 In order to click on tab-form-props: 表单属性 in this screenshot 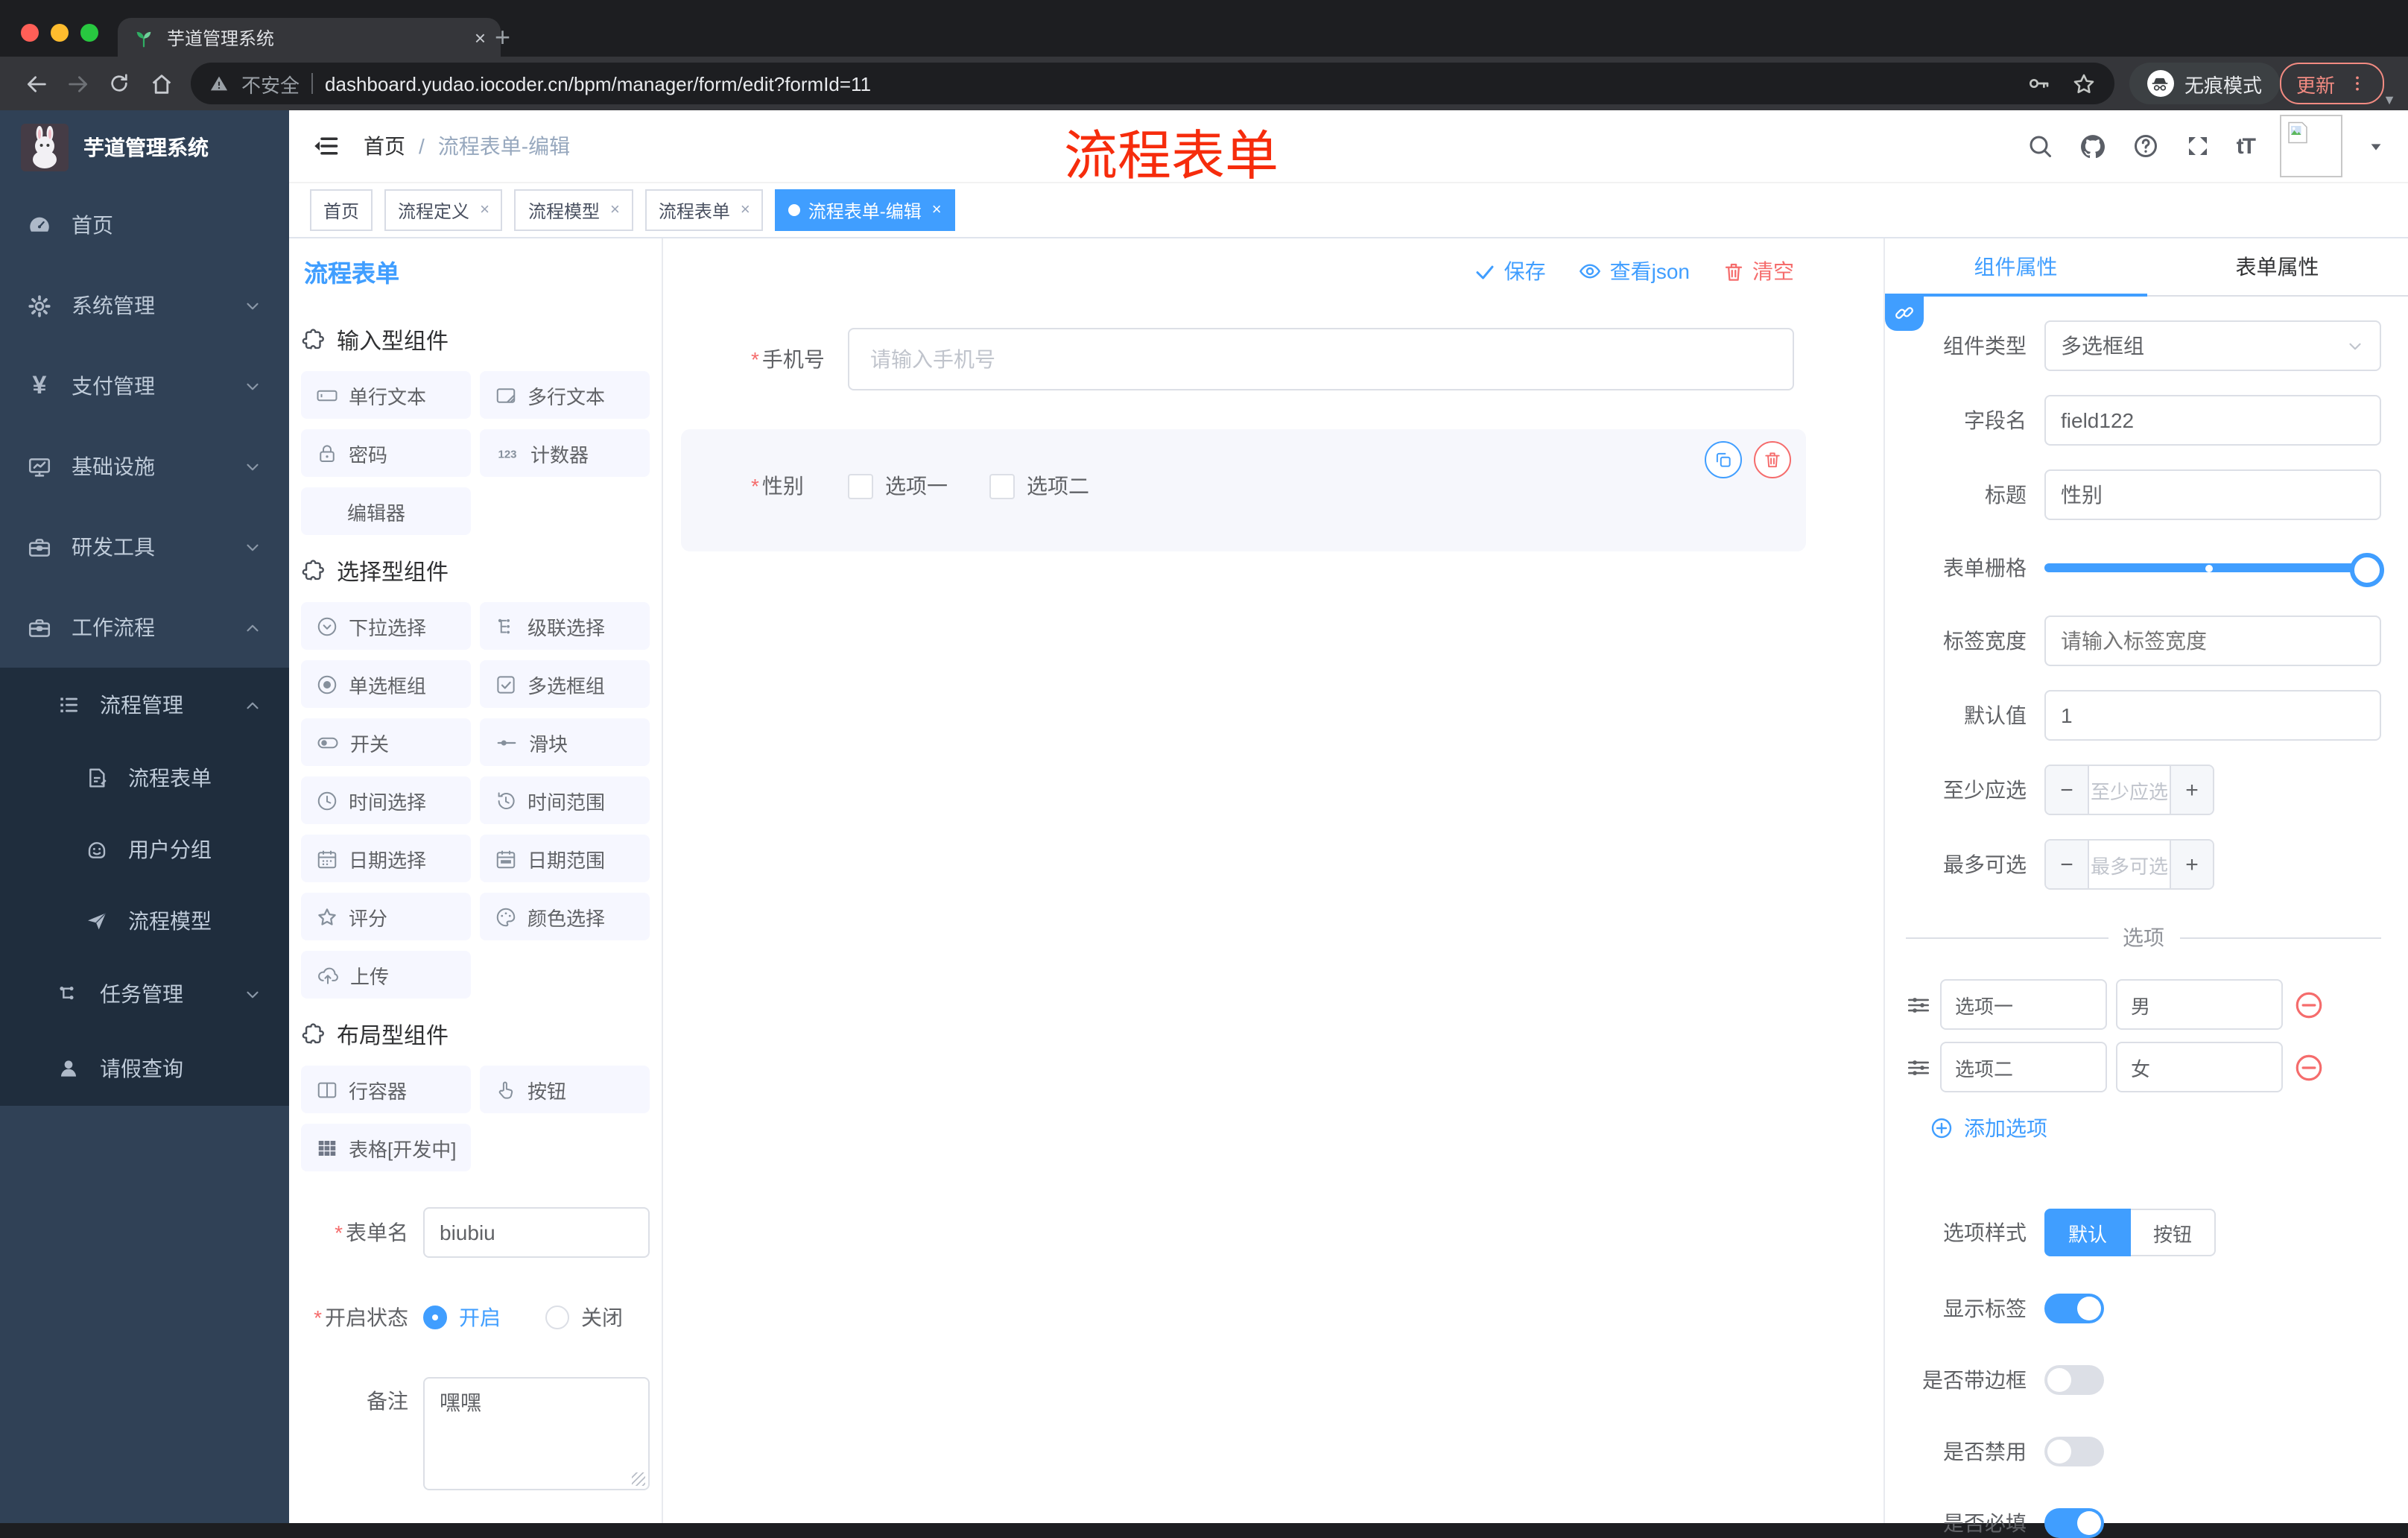, I will do `click(2277, 266)`.